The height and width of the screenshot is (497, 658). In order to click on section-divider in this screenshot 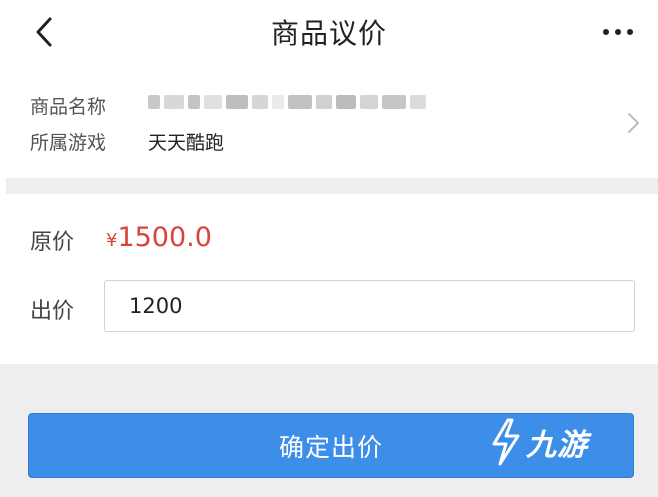, I will do `click(332, 186)`.